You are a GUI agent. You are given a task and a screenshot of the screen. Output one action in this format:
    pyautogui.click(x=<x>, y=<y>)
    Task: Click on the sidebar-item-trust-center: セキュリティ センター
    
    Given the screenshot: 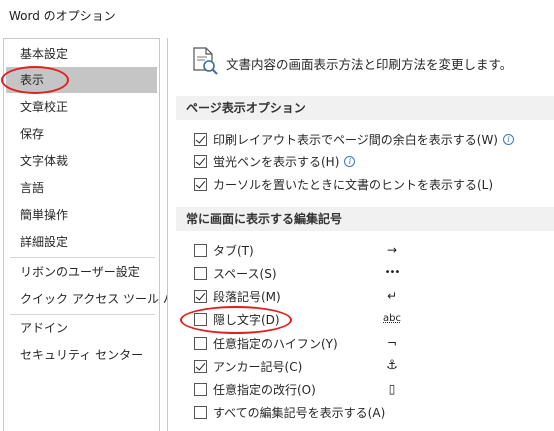 What is the action you would take?
    pyautogui.click(x=81, y=355)
    